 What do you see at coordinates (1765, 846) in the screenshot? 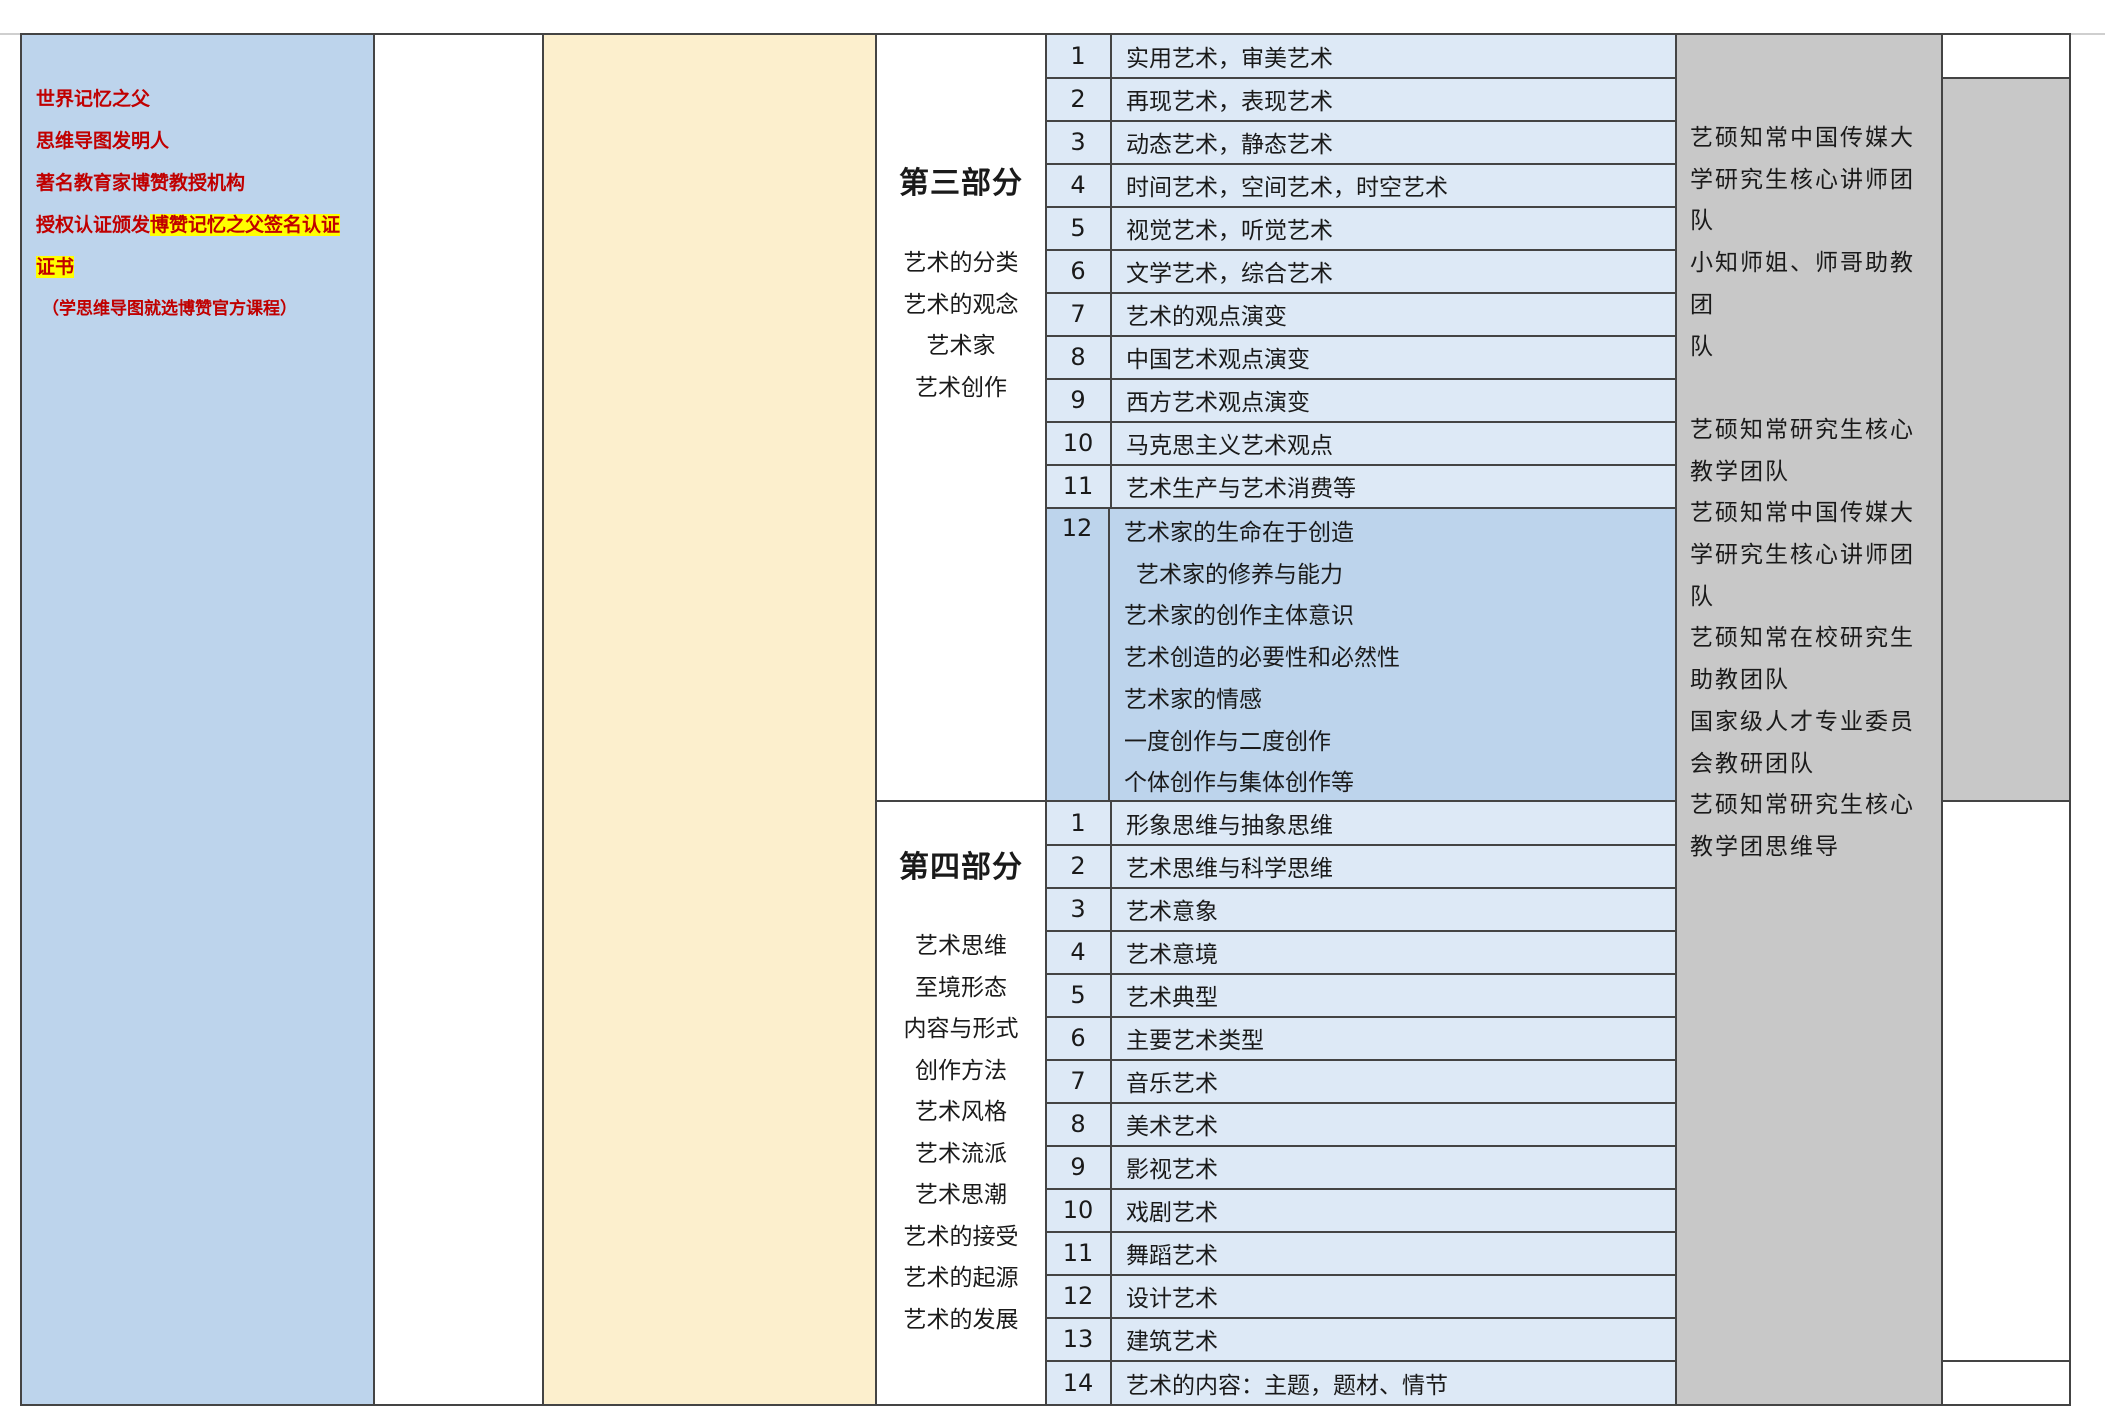
I see `team-line: 教学团思维导` at bounding box center [1765, 846].